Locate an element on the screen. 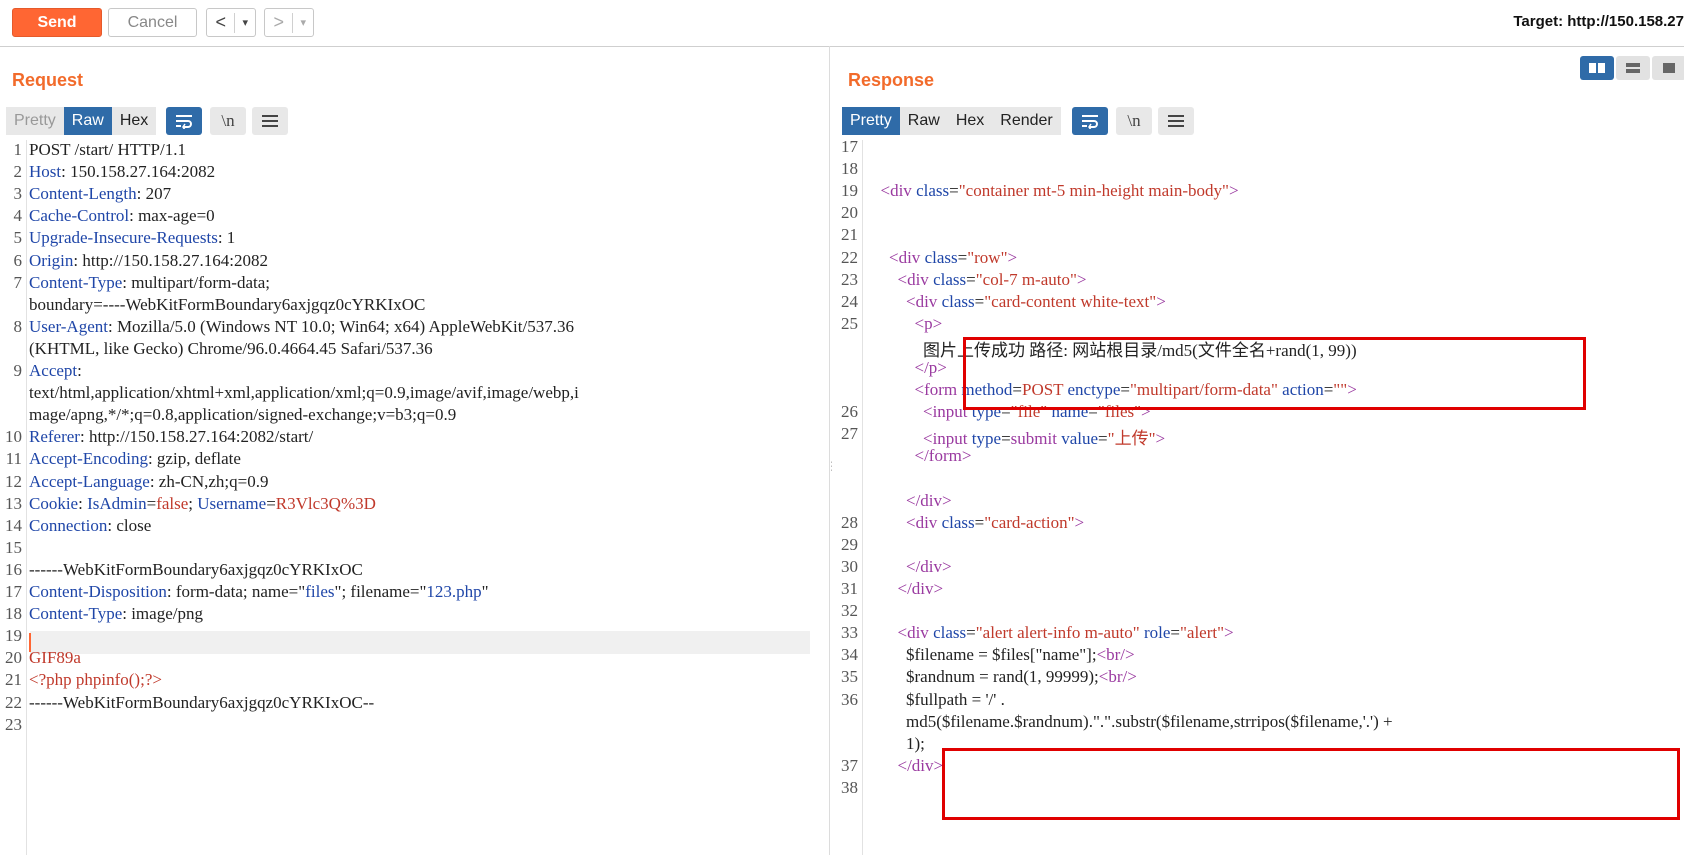 The width and height of the screenshot is (1684, 855). code-token: 123.php is located at coordinates (454, 591).